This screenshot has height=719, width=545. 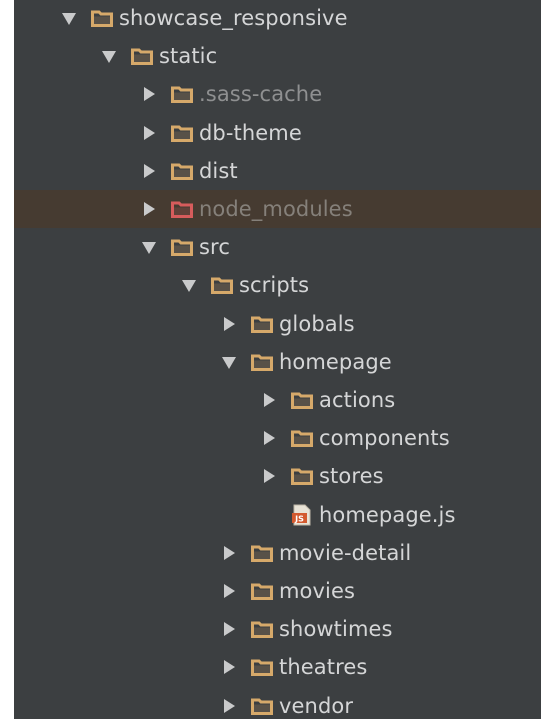 What do you see at coordinates (277, 247) in the screenshot?
I see `tree-item-src: src` at bounding box center [277, 247].